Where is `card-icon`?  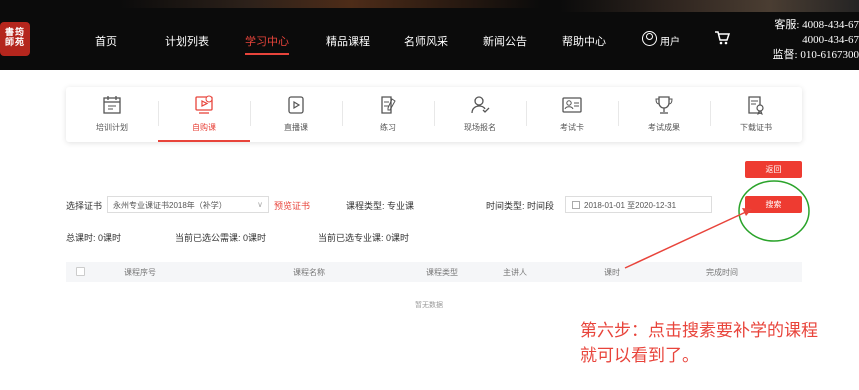
card-icon is located at coordinates (572, 105).